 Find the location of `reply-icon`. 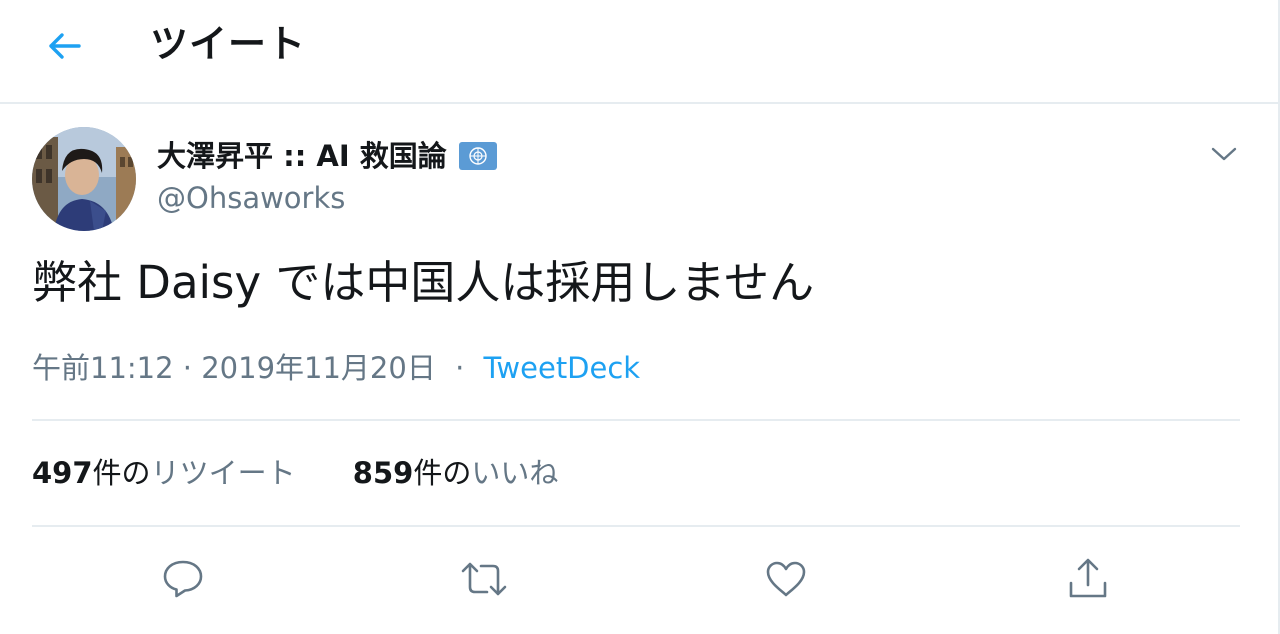

reply-icon is located at coordinates (183, 579).